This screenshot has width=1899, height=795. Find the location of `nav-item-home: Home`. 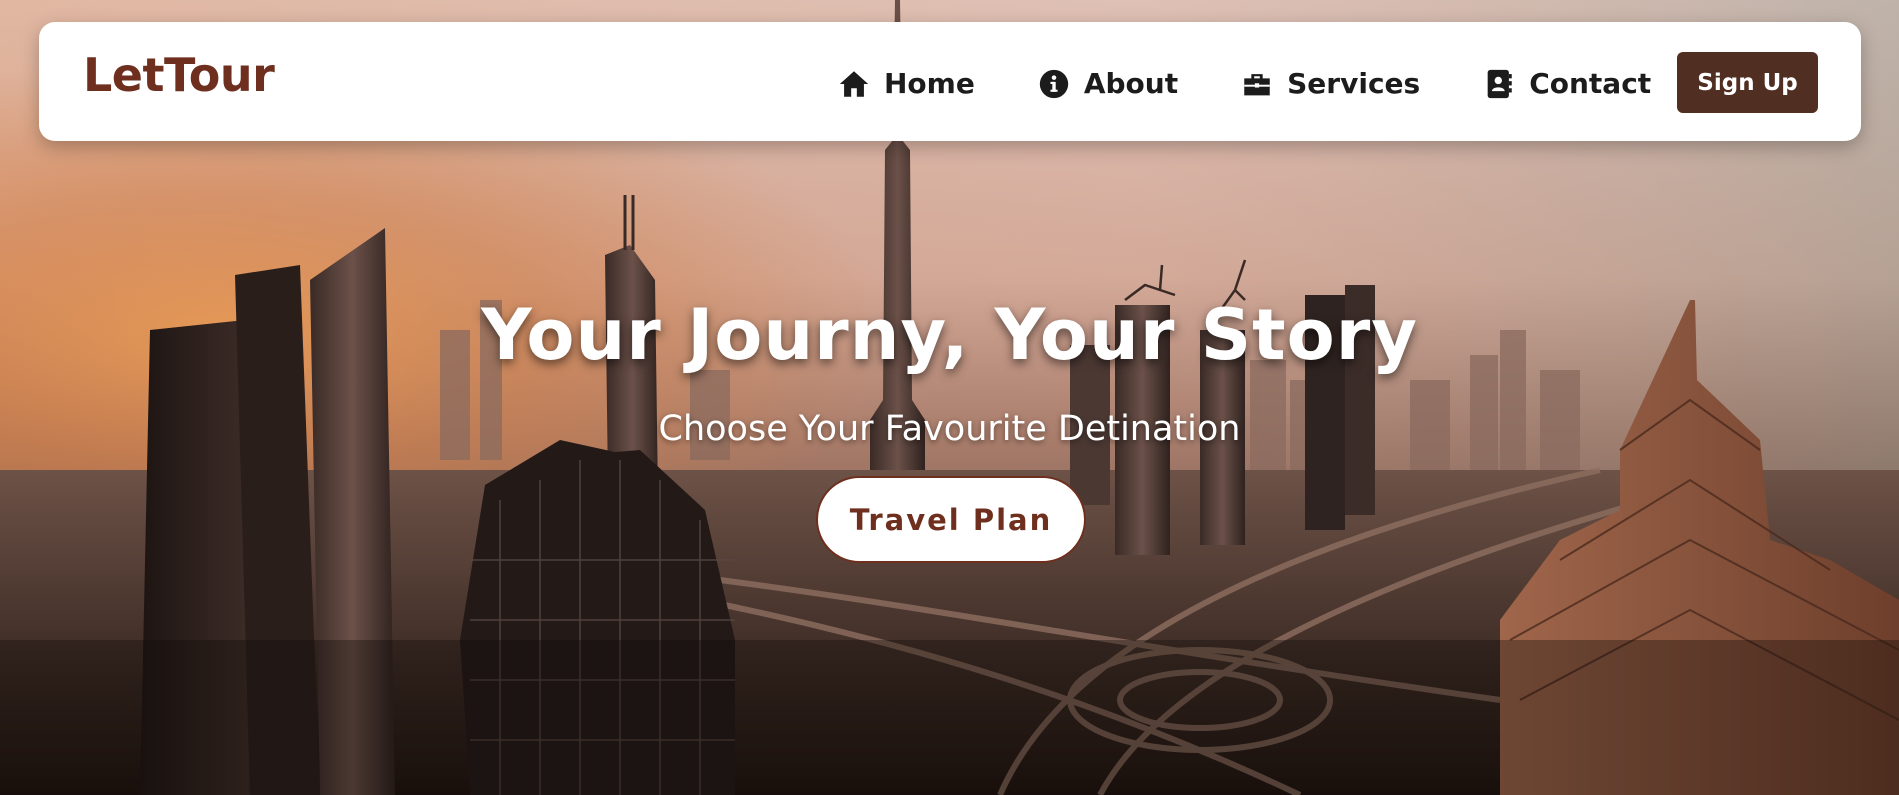

nav-item-home: Home is located at coordinates (906, 84).